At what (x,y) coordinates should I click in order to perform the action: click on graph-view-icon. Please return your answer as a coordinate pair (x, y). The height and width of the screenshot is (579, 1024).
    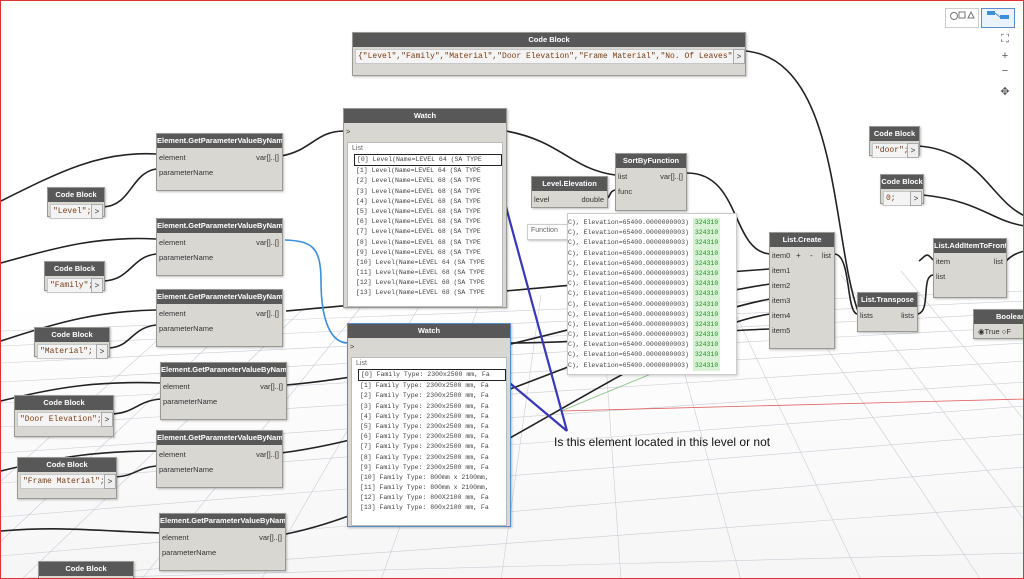
    Looking at the image, I should click on (998, 18).